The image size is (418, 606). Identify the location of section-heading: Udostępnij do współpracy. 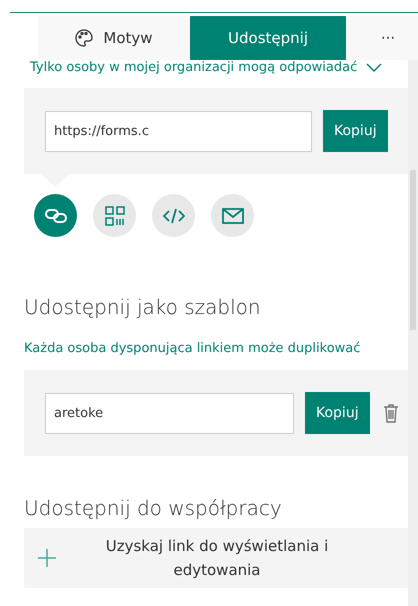
(153, 508).